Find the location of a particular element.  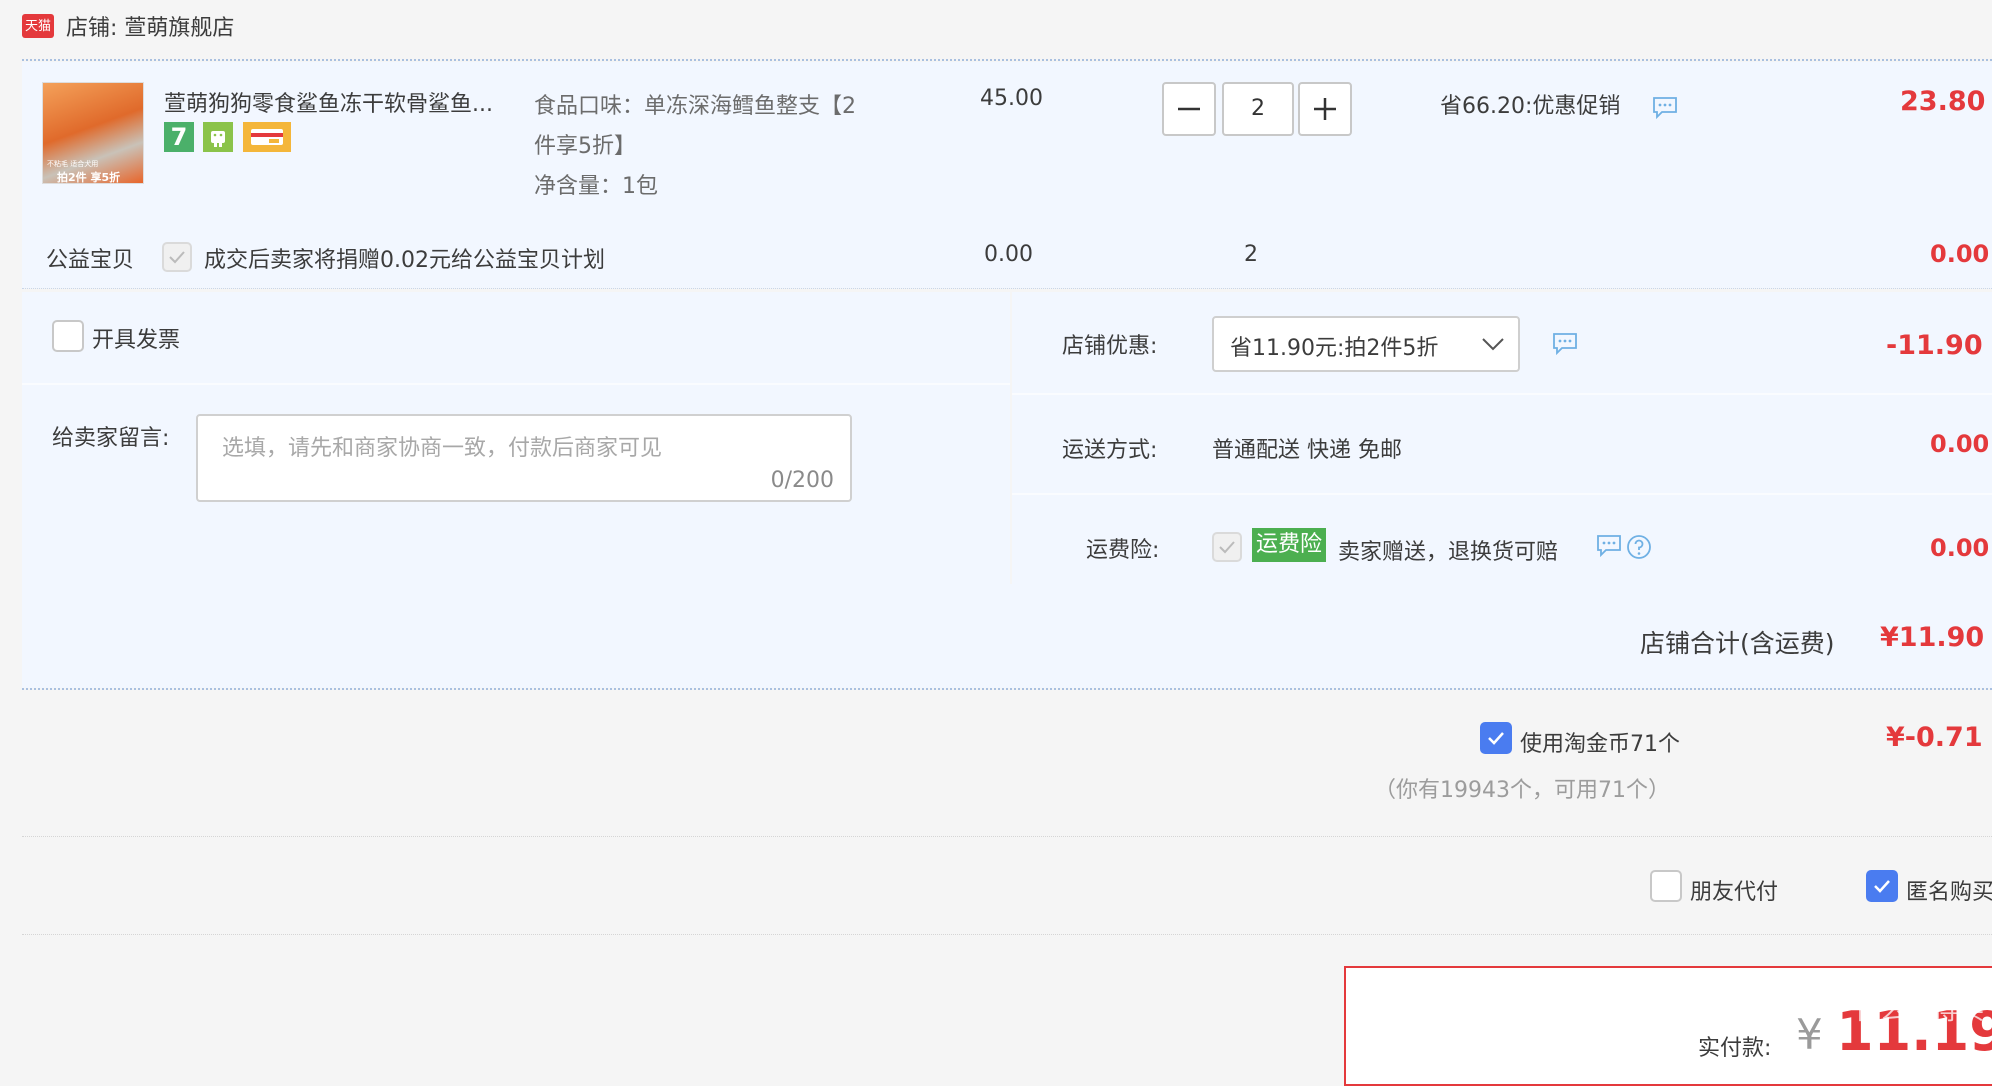

quantity-increase-button is located at coordinates (1325, 109).